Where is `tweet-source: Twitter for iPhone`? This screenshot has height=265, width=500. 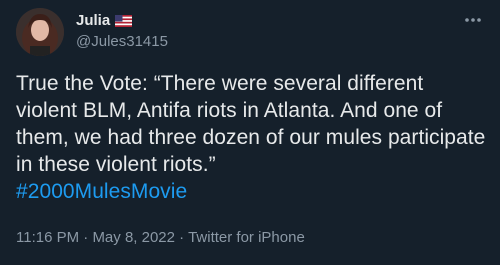 tweet-source: Twitter for iPhone is located at coordinates (246, 237).